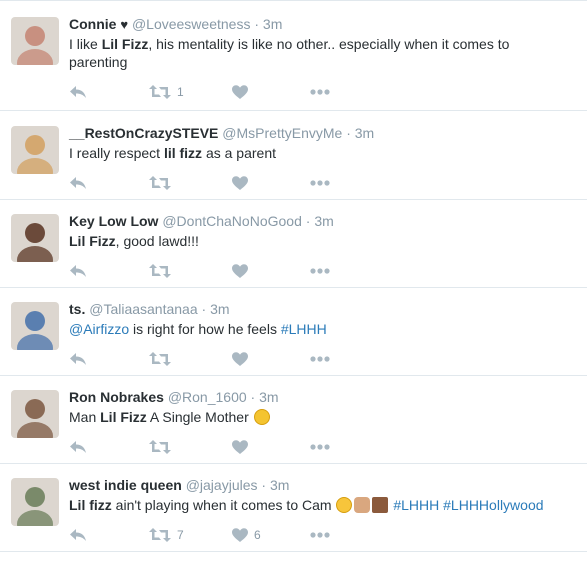 This screenshot has width=587, height=562. Describe the element at coordinates (166, 92) in the screenshot. I see `retweet-button: 1` at that location.